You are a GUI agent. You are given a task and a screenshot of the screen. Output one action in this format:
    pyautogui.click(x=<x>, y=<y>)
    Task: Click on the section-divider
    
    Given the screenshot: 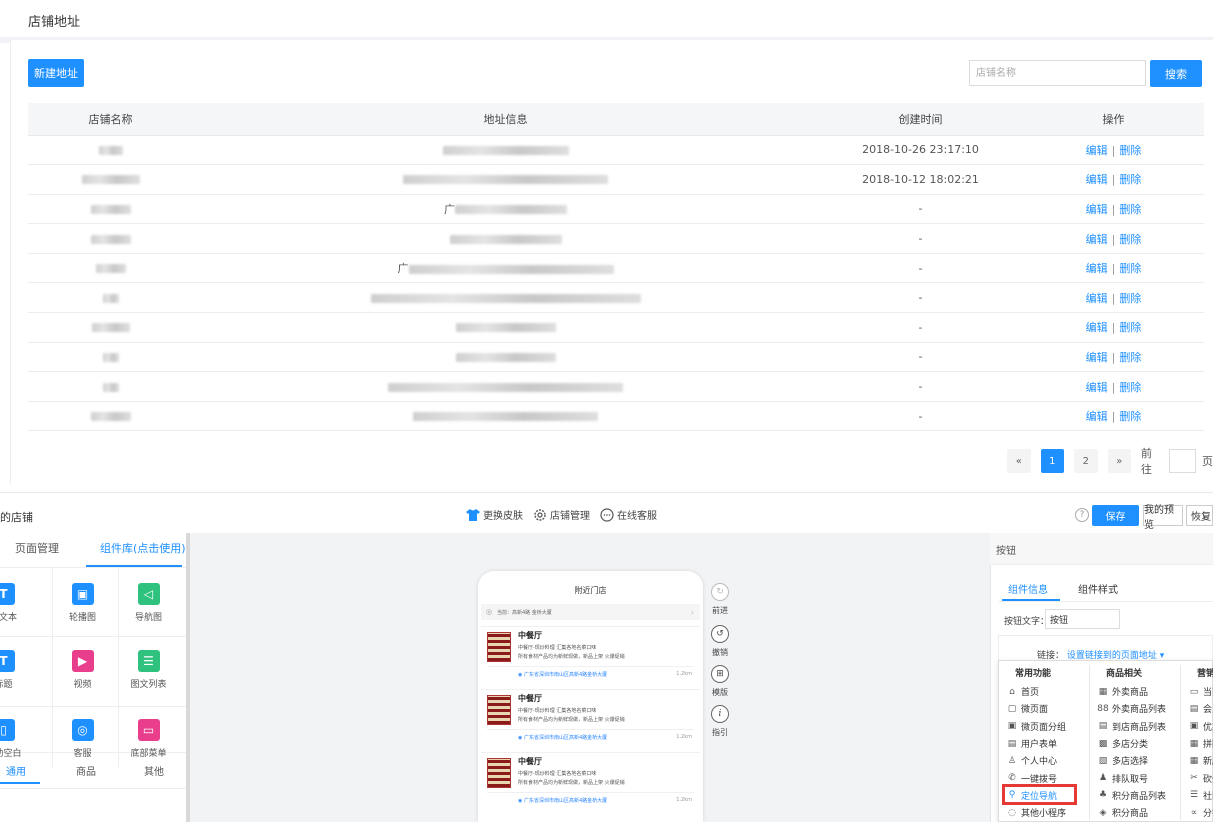 What is the action you would take?
    pyautogui.click(x=606, y=492)
    